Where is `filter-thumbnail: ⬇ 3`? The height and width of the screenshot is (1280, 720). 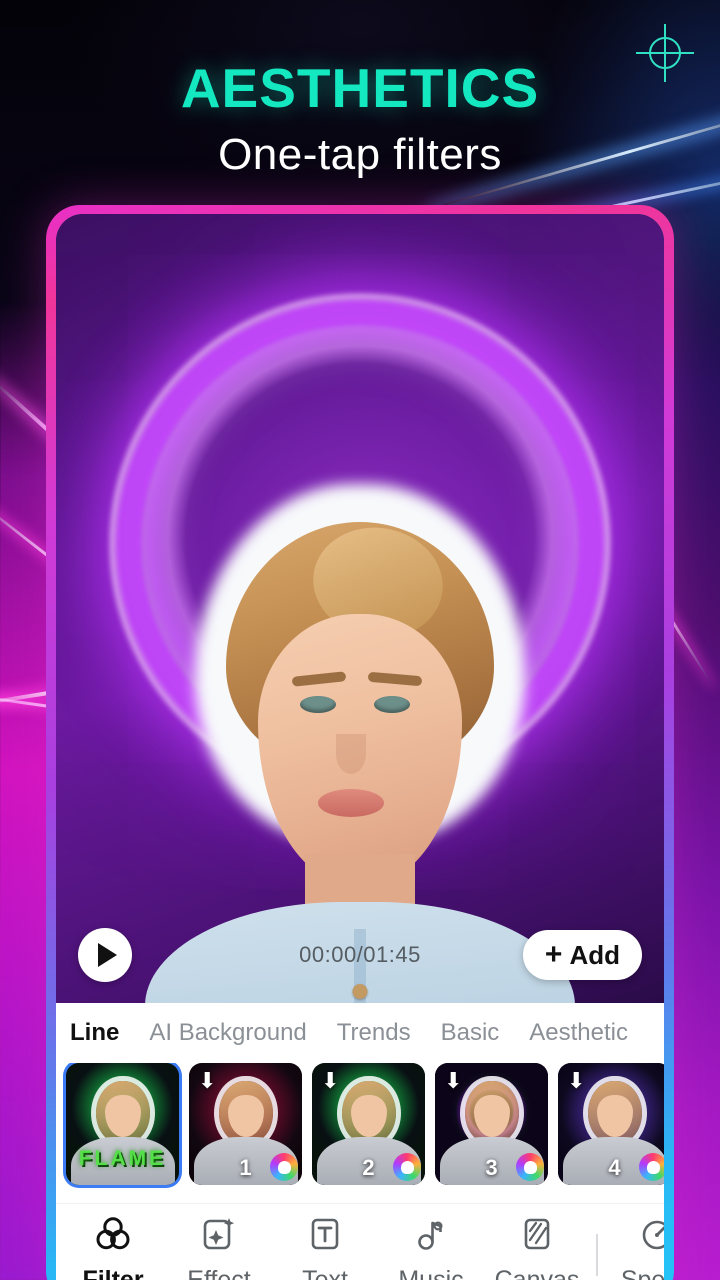
filter-thumbnail: ⬇ 3 is located at coordinates (491, 1124).